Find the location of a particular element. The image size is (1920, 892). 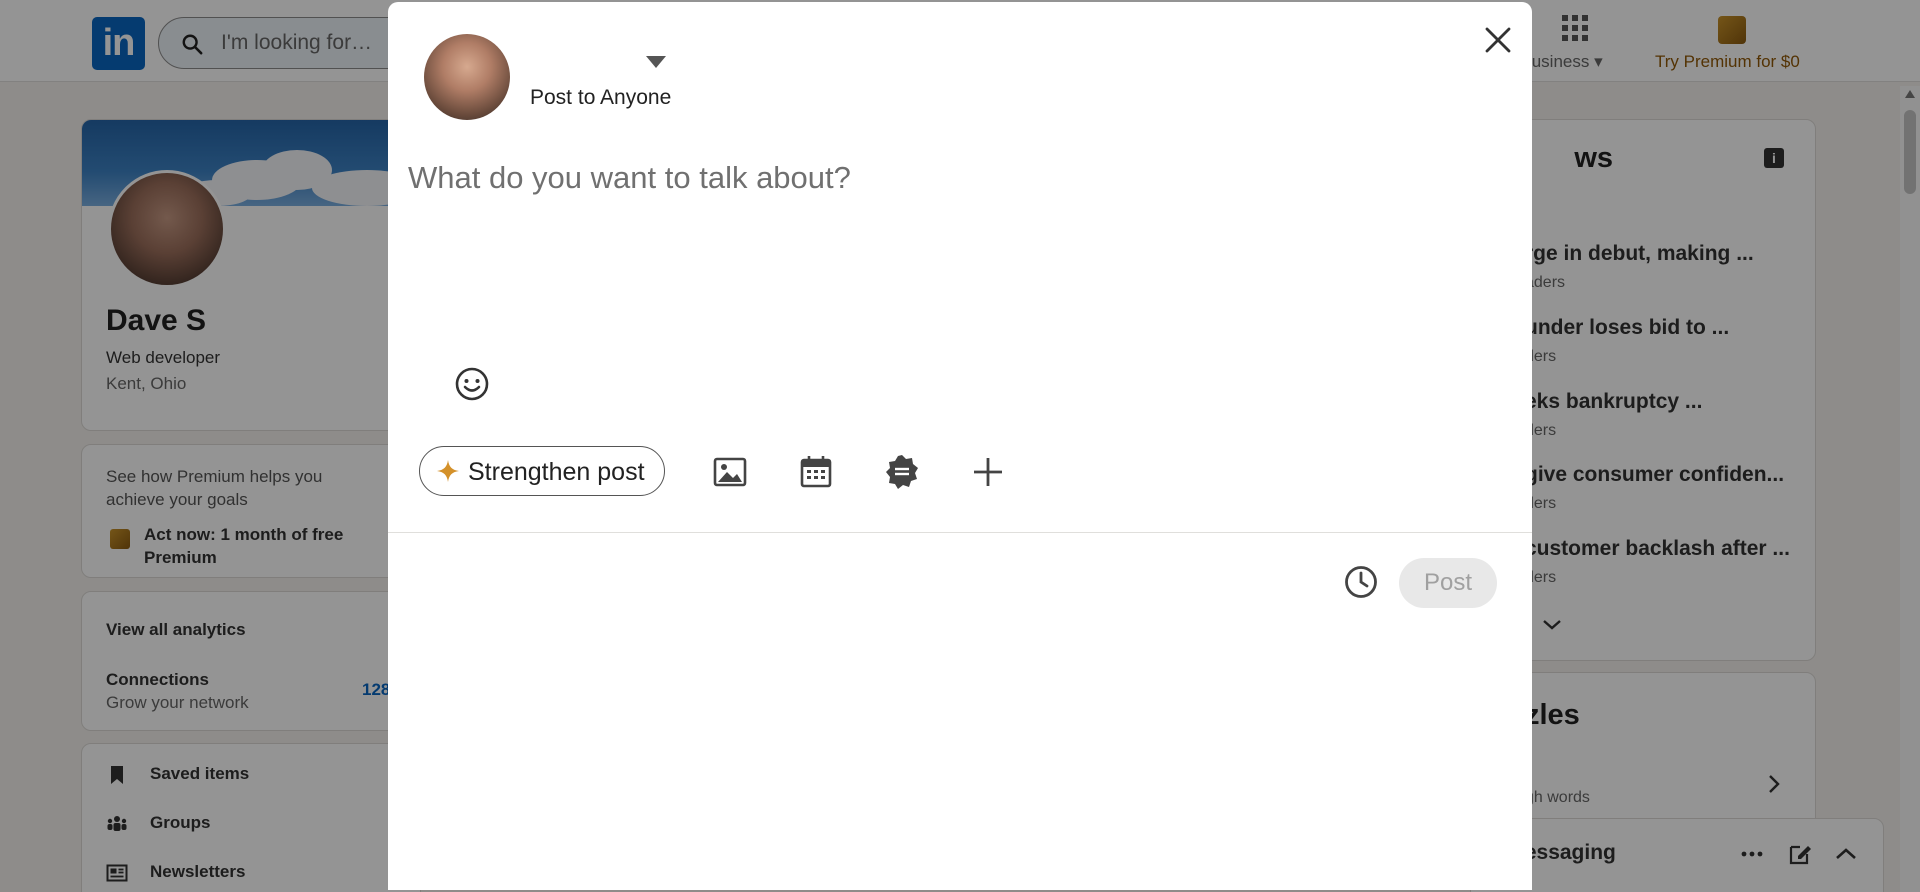

strengthen-post-label: Strengthen post is located at coordinates (556, 472).